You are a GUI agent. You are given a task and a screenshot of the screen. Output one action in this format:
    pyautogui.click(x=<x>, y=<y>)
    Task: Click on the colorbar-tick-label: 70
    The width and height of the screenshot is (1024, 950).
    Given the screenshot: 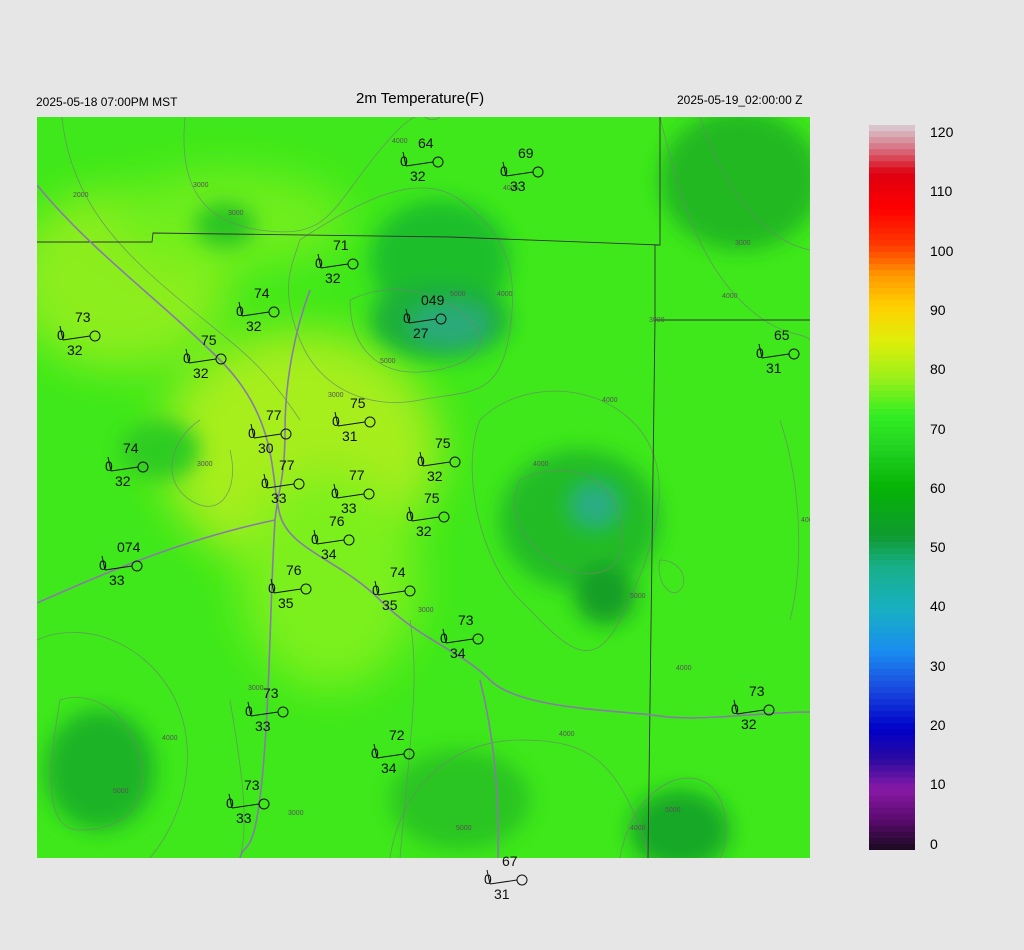 What is the action you would take?
    pyautogui.click(x=938, y=428)
    